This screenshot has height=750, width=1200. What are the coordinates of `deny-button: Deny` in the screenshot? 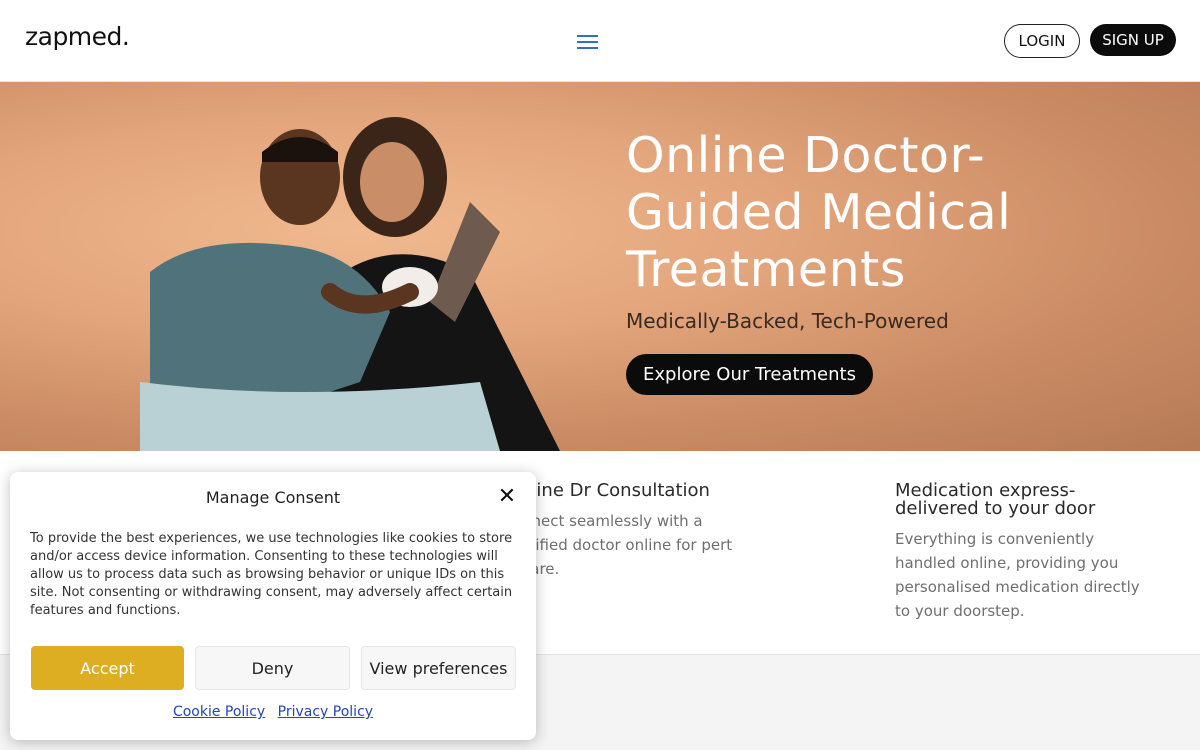 It's located at (272, 668).